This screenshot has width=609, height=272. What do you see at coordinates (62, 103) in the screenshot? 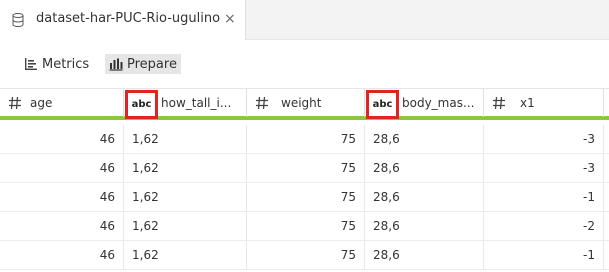
I see `column-header-age: age` at bounding box center [62, 103].